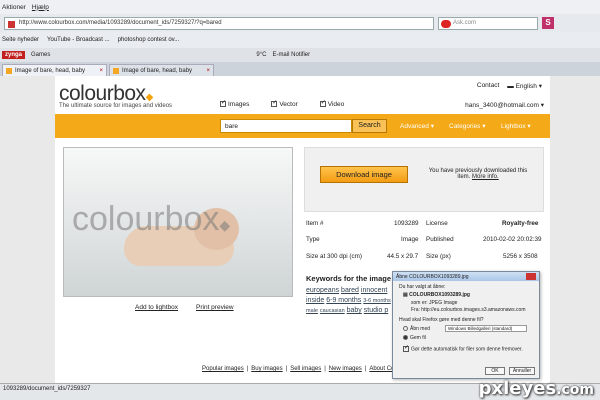 This screenshot has height=400, width=600. Describe the element at coordinates (377, 301) in the screenshot. I see `keyword-link: 3-6 months` at that location.